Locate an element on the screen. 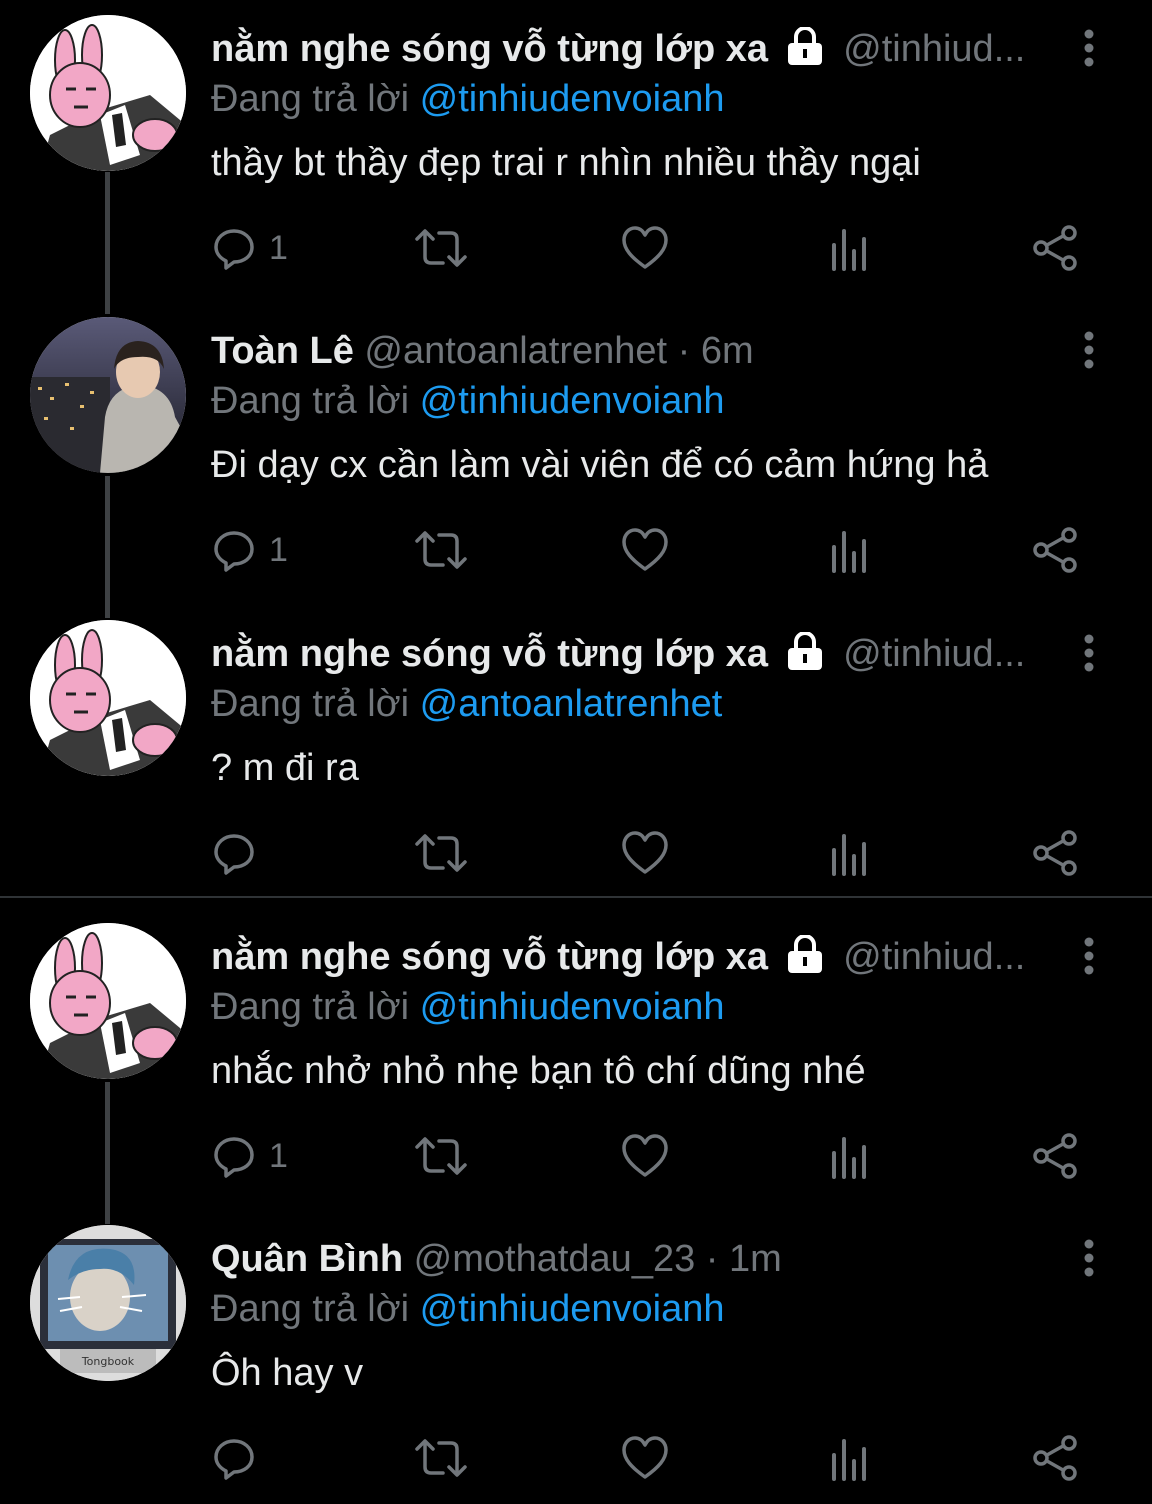  mention-link: @antoanlatrenhet is located at coordinates (571, 704).